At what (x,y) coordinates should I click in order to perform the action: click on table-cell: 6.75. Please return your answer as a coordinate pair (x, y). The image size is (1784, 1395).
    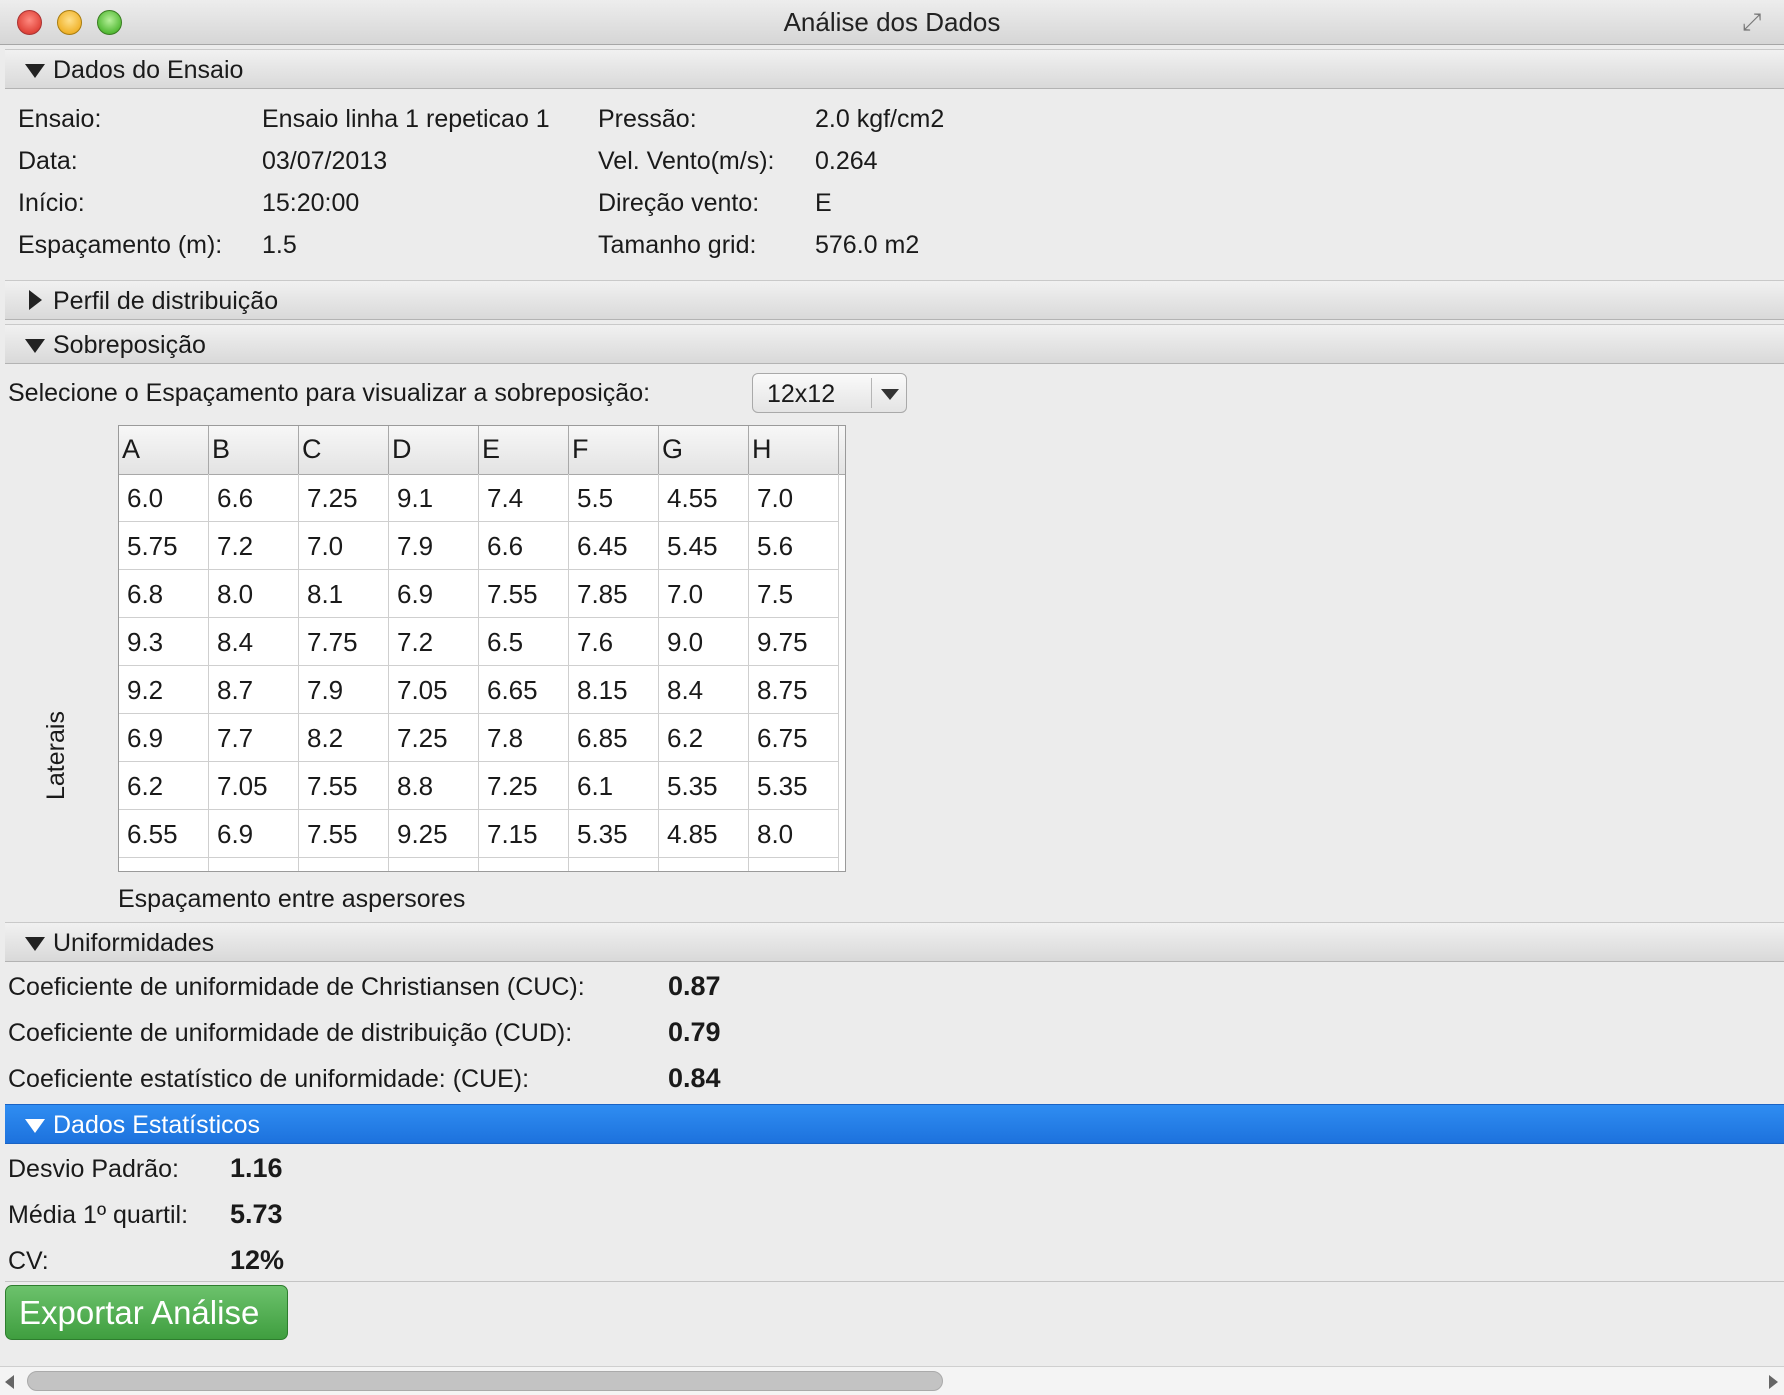
    Looking at the image, I should click on (794, 738).